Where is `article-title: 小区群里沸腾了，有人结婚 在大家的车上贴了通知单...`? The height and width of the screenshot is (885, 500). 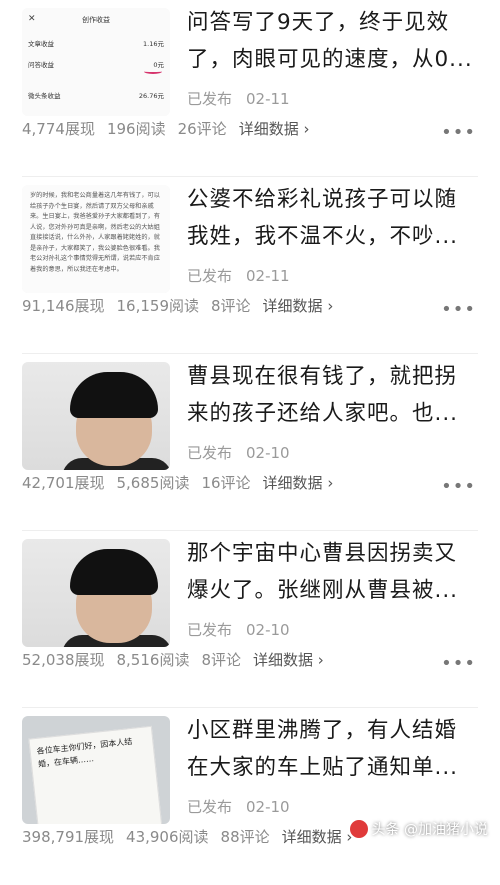
article-title: 小区群里沸腾了，有人结婚 在大家的车上贴了通知单... is located at coordinates (332, 749).